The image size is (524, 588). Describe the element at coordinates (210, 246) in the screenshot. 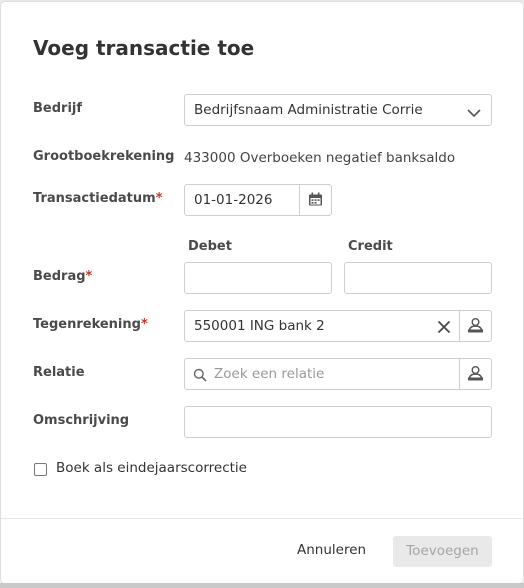

I see `debet-column-label: Debet` at that location.